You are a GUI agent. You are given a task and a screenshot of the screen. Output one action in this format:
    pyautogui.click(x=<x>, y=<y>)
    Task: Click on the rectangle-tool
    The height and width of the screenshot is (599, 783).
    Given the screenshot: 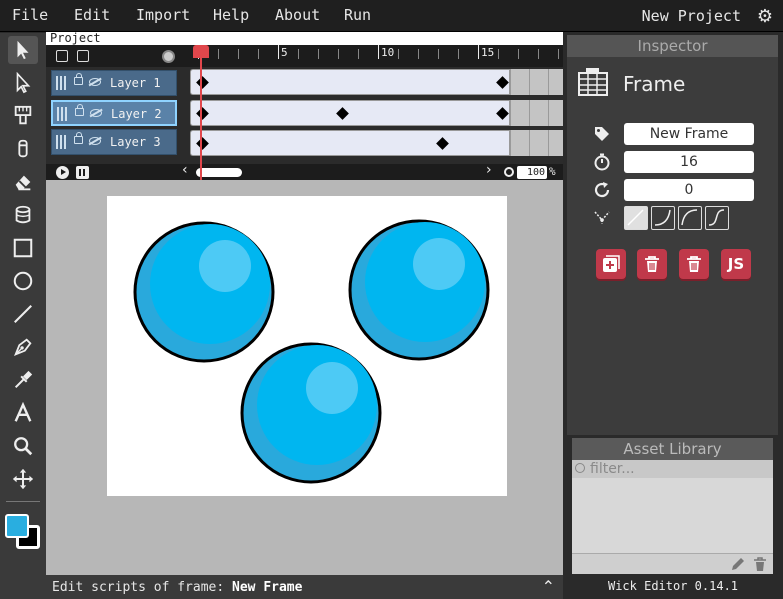 What is the action you would take?
    pyautogui.click(x=23, y=248)
    